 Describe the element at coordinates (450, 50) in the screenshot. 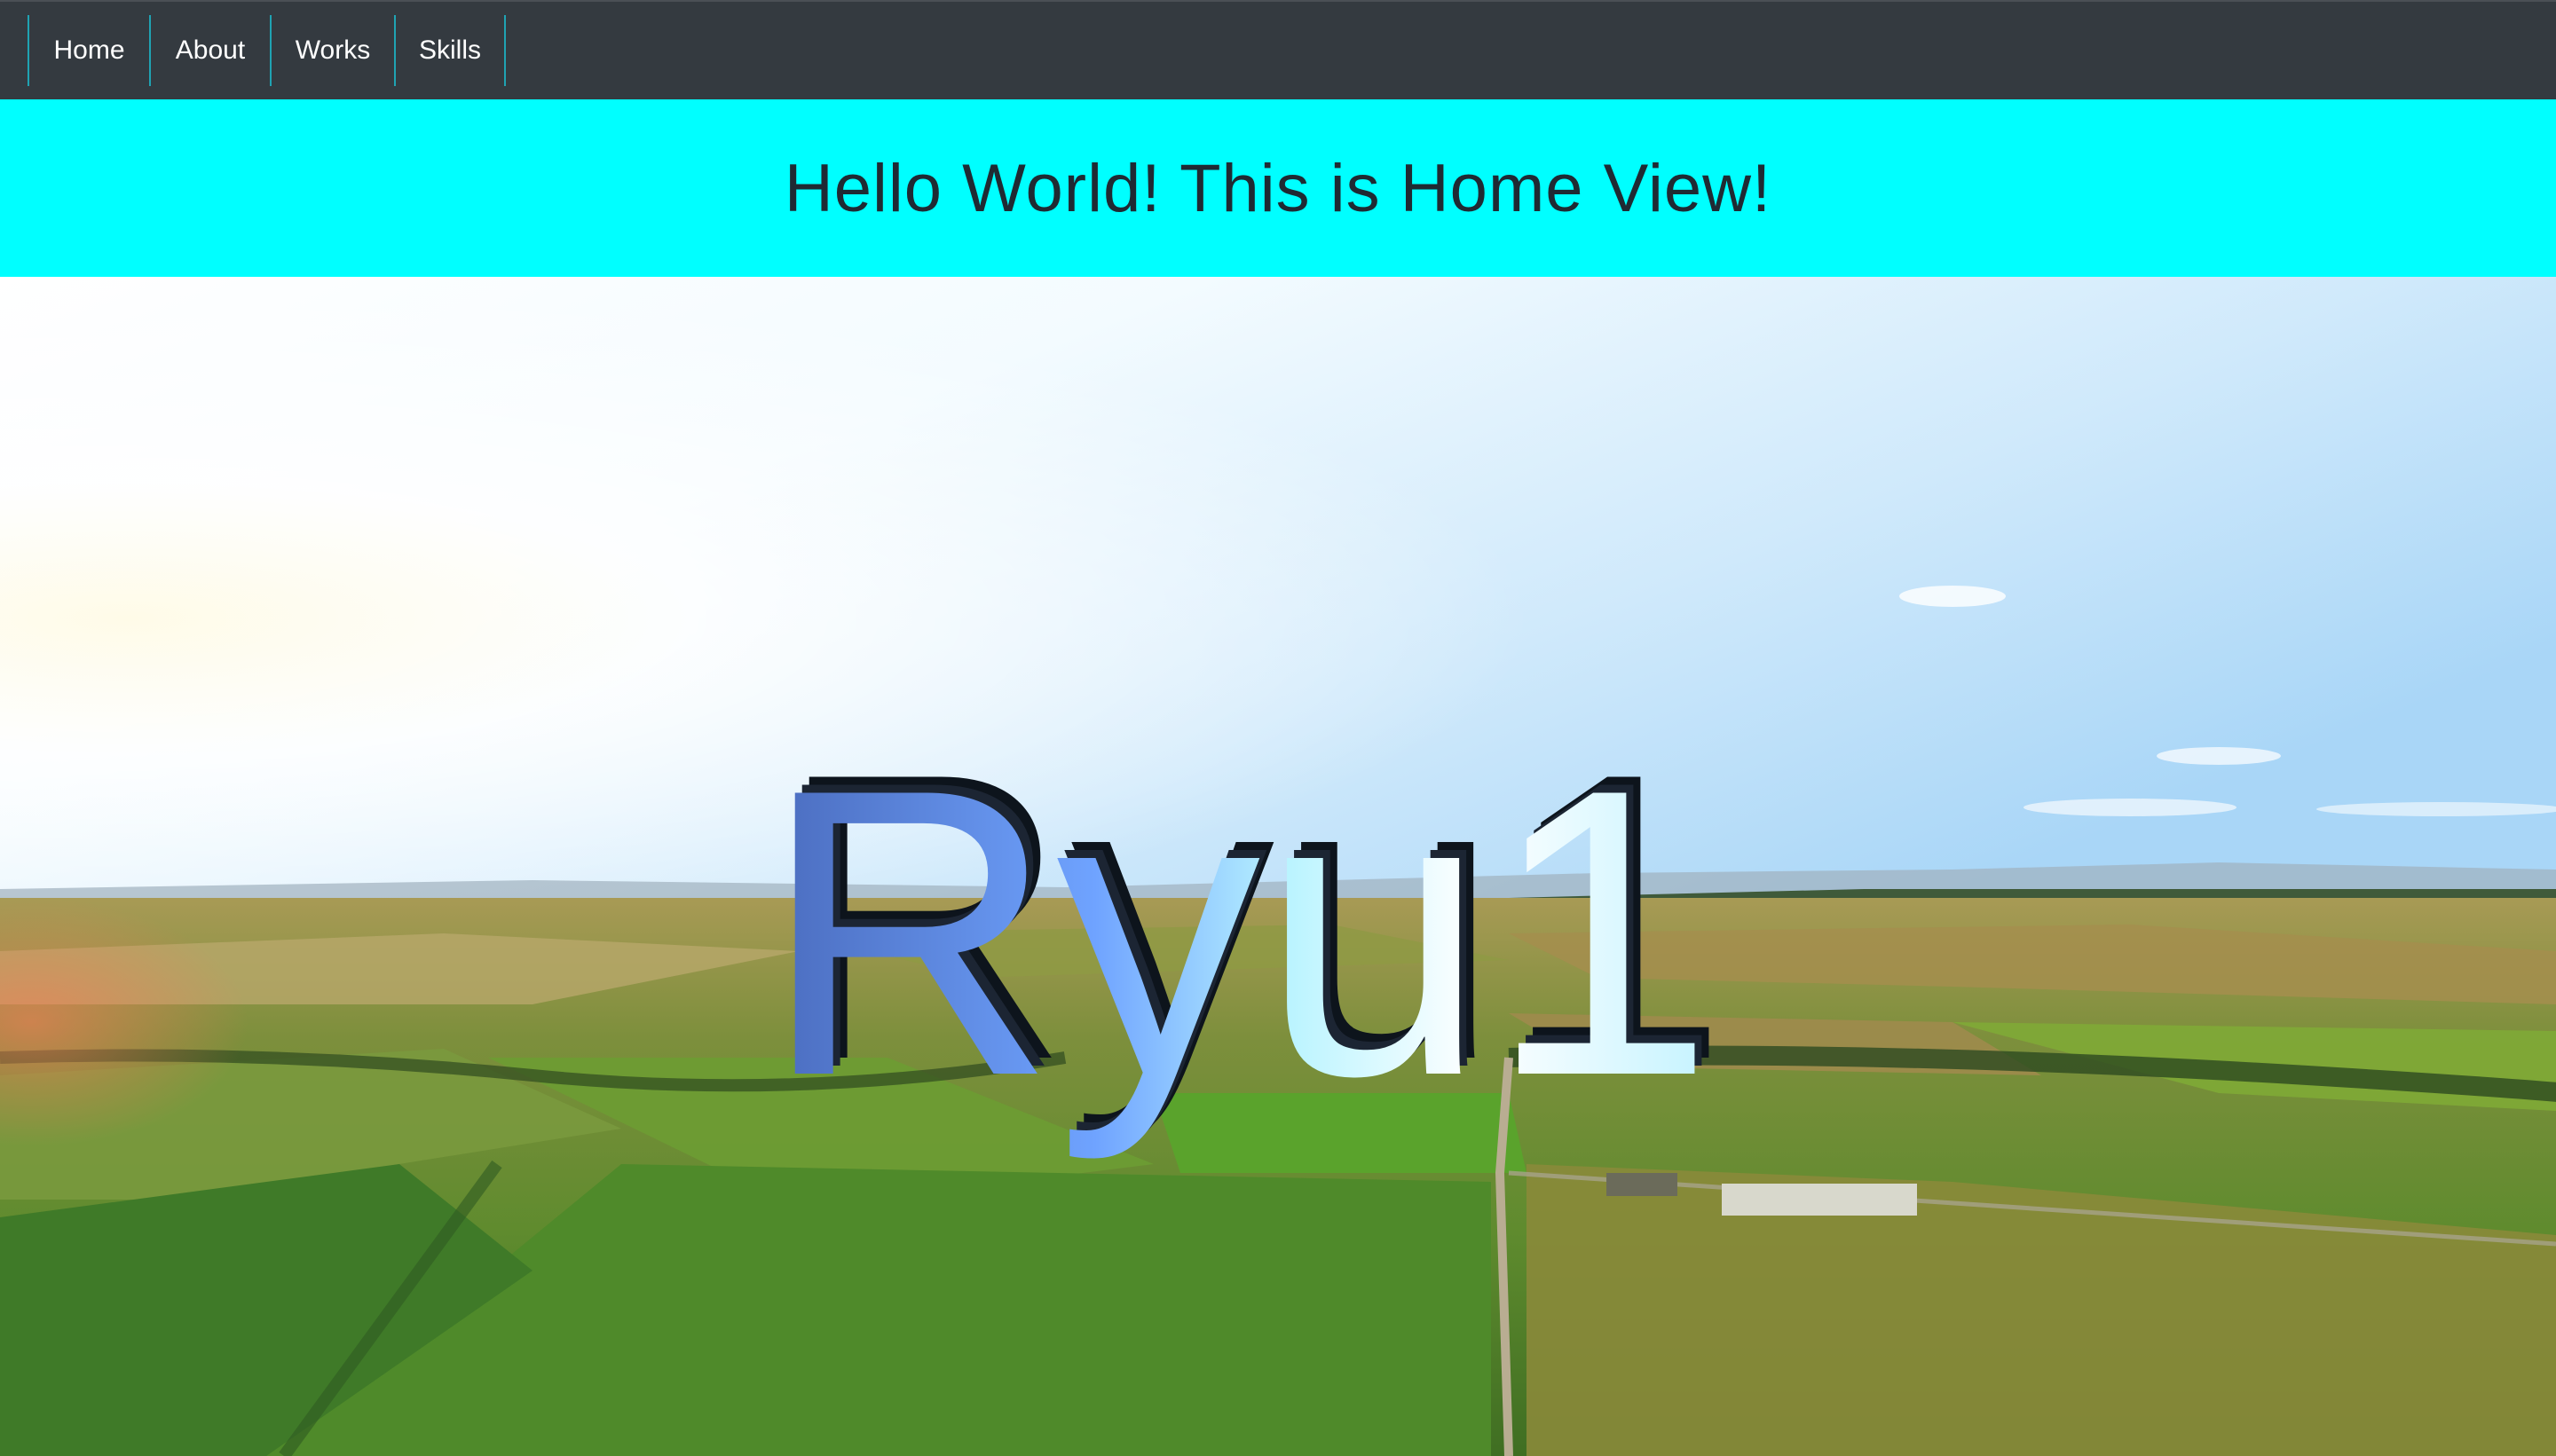

I see `nav-link-skills: Skills` at that location.